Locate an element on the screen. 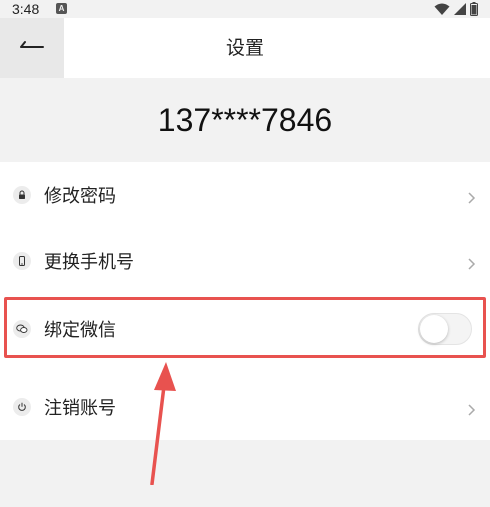 This screenshot has height=507, width=490. settings-item-label: 绑定微信 is located at coordinates (80, 330).